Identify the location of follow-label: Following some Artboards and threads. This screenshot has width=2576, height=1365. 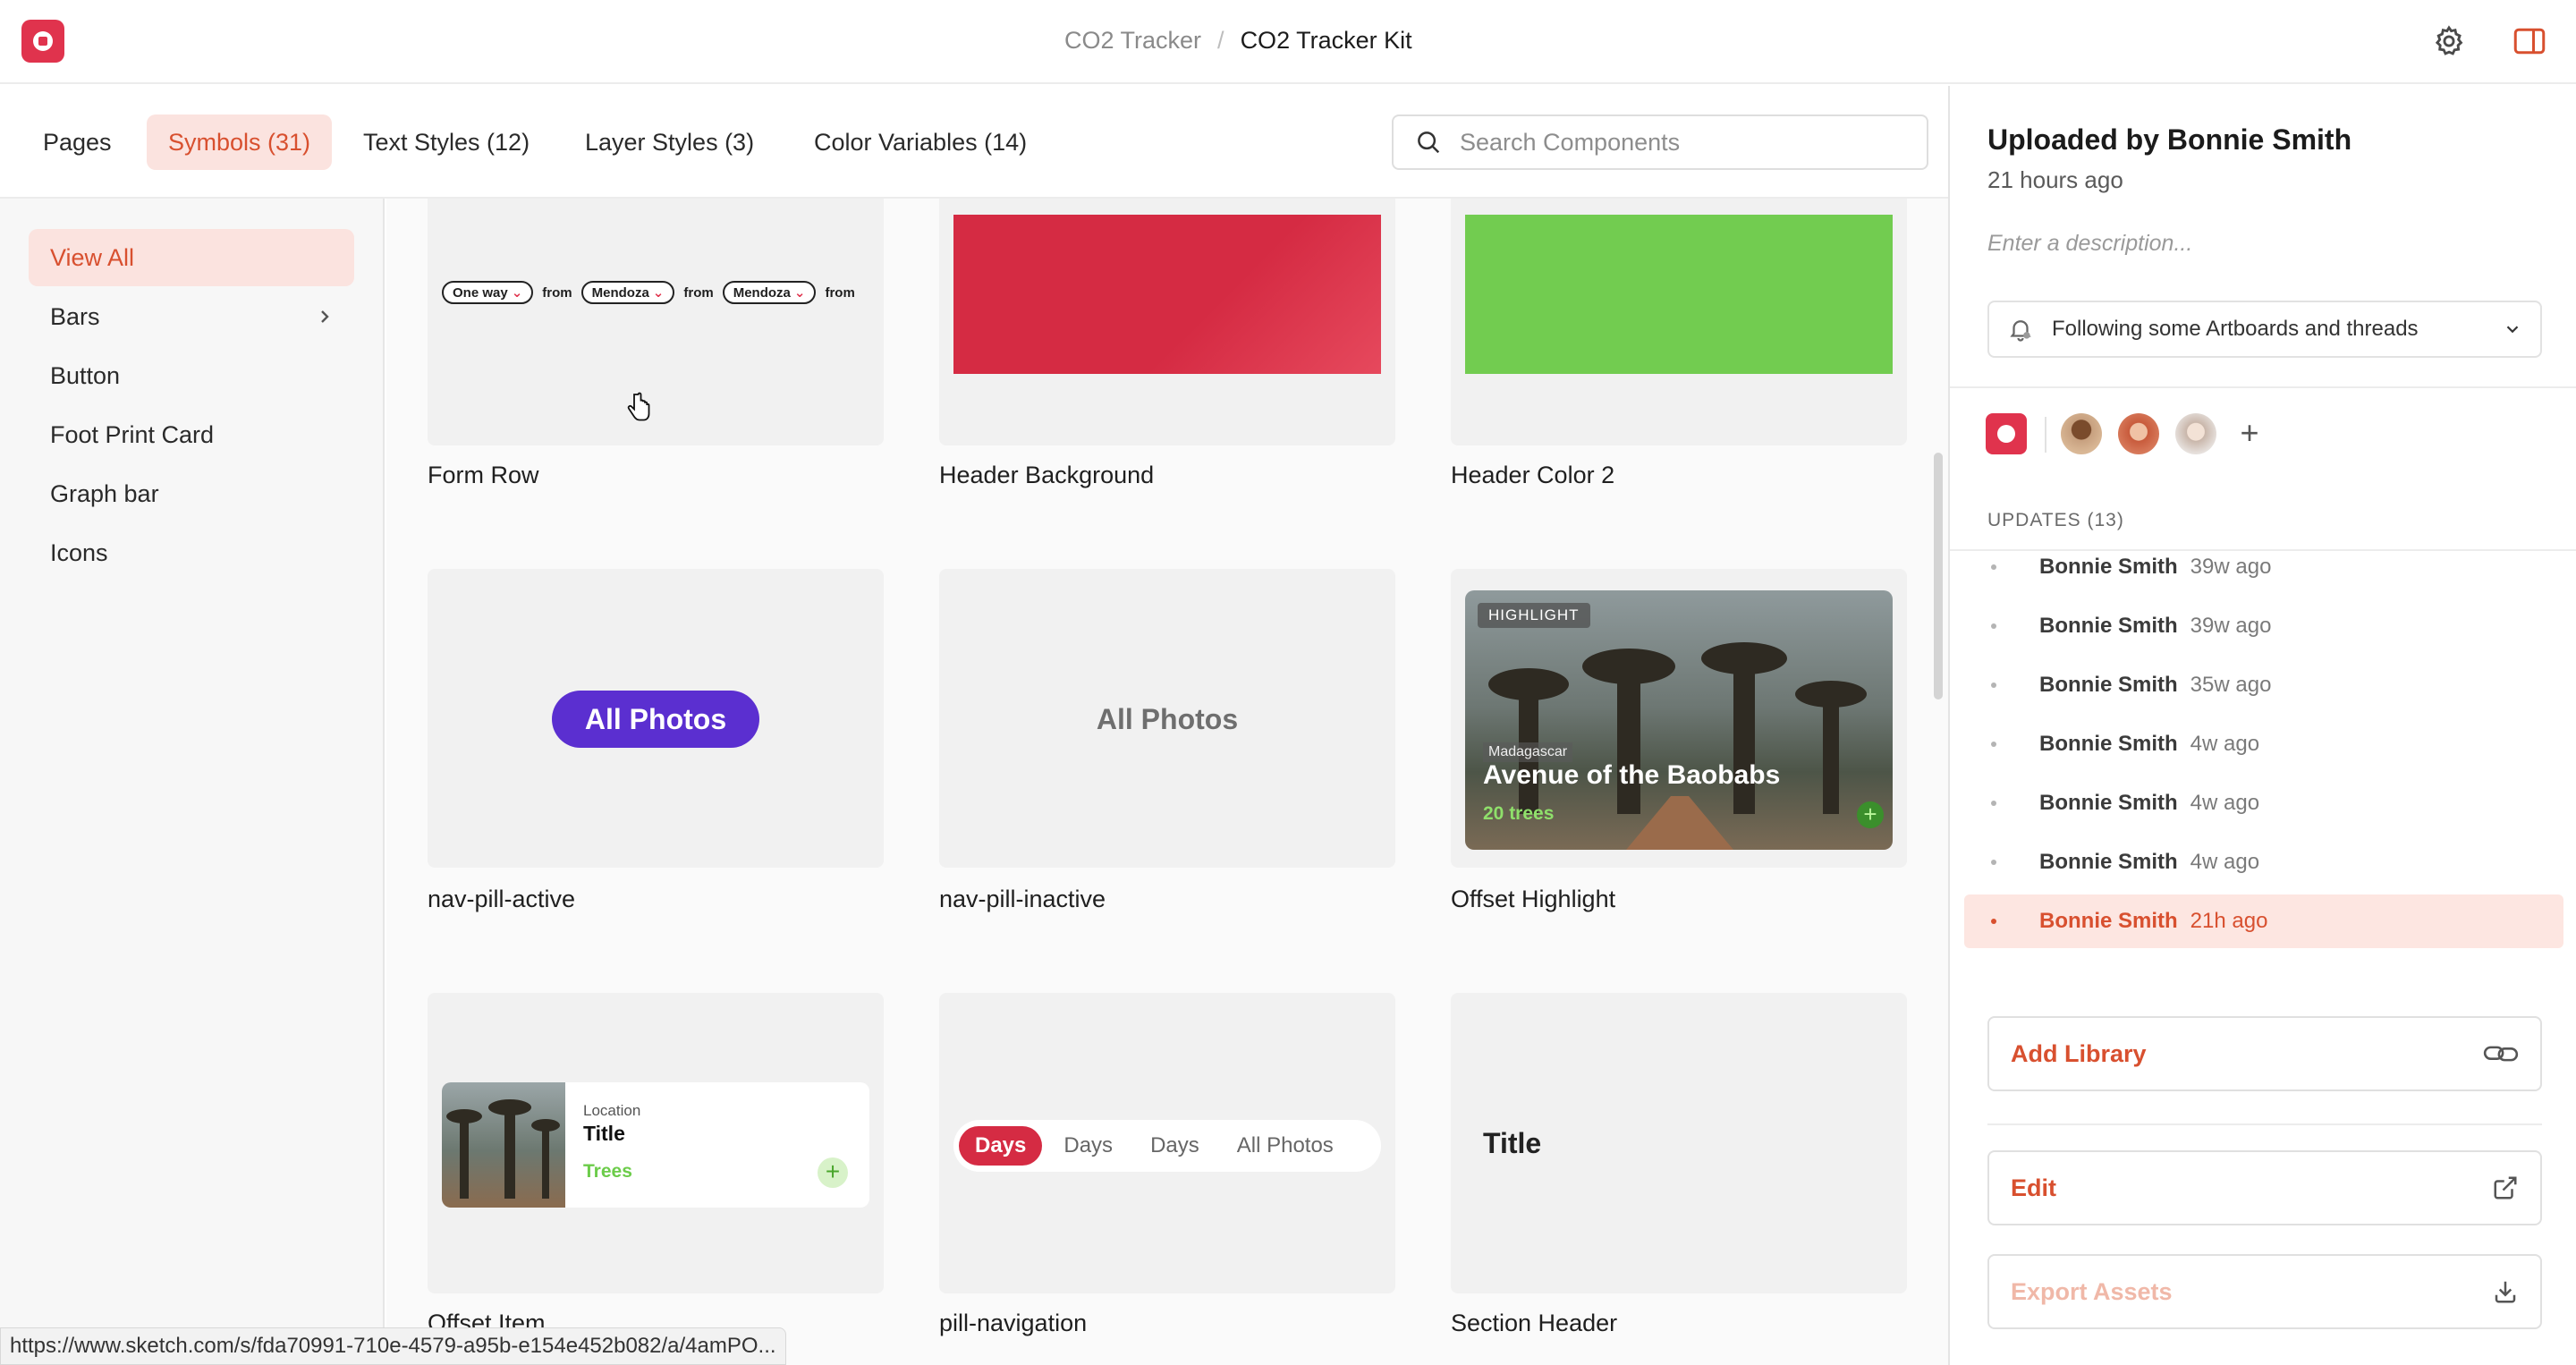
(2235, 329).